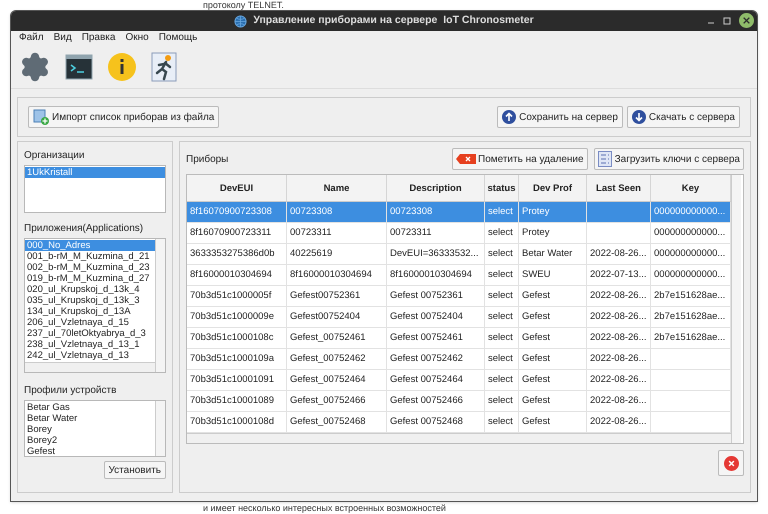  Describe the element at coordinates (232, 317) in the screenshot. I see `table-cell-text: 70b3d51c1000009e` at that location.